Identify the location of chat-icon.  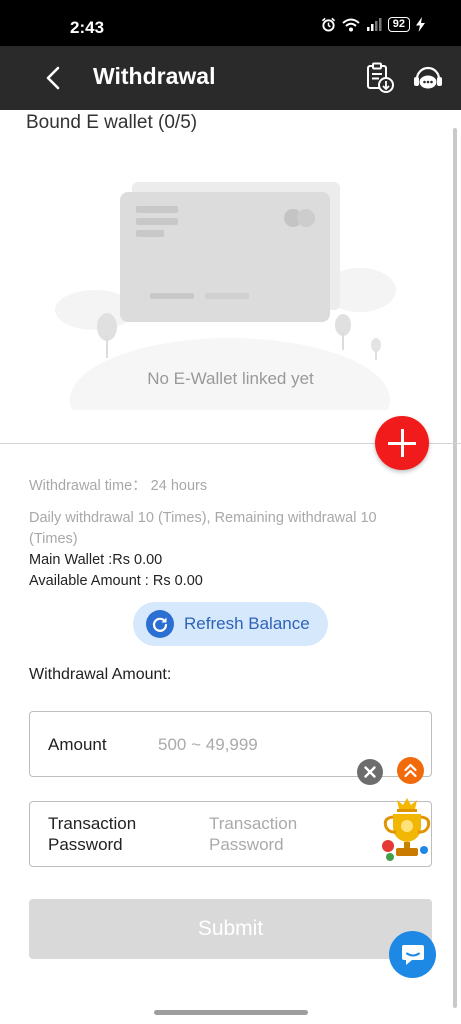
(412, 954).